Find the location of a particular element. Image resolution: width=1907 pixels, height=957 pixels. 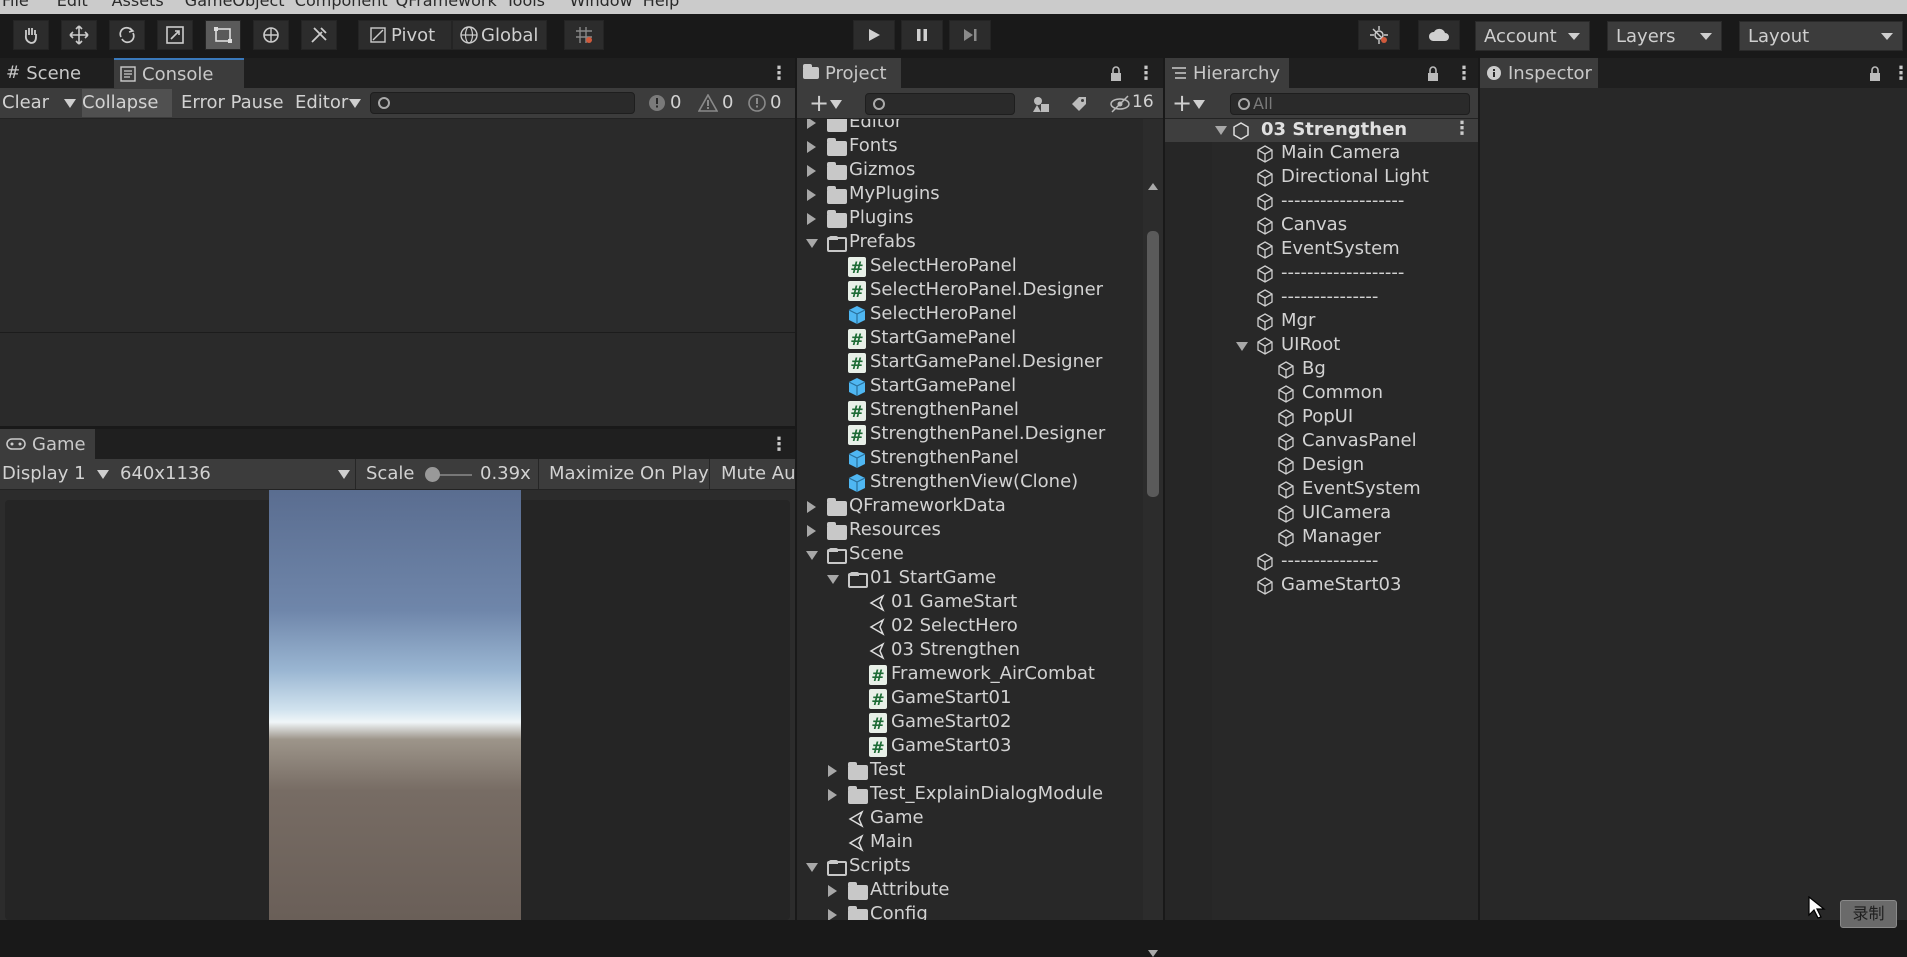

error-pause-toggle: Error Pause is located at coordinates (232, 102).